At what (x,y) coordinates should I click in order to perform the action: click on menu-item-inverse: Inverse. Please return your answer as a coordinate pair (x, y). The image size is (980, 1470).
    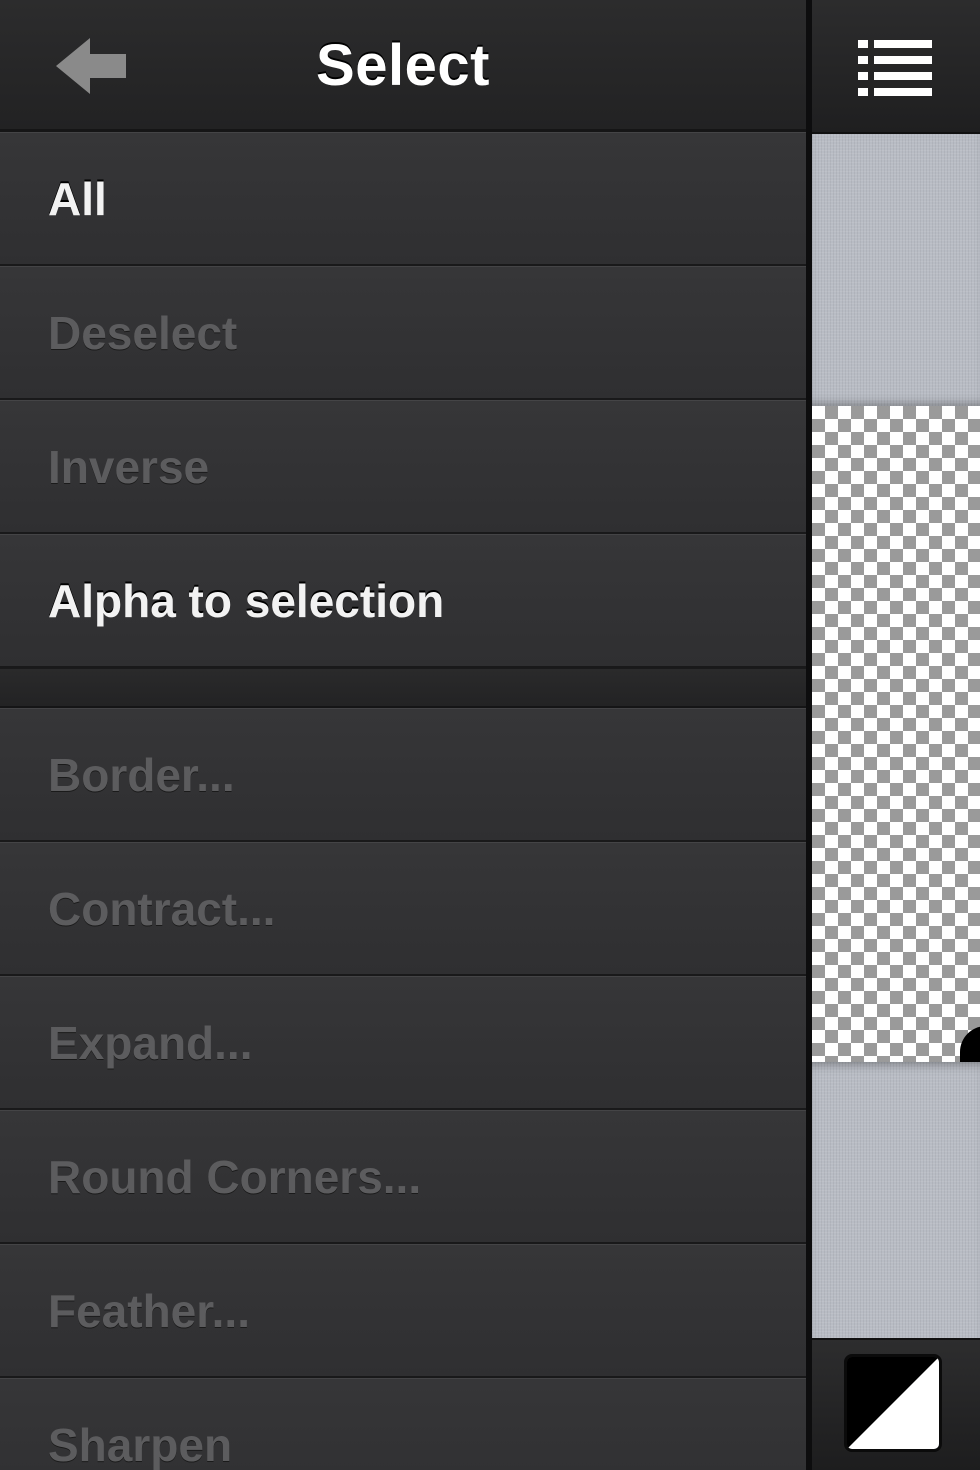
    Looking at the image, I should click on (403, 467).